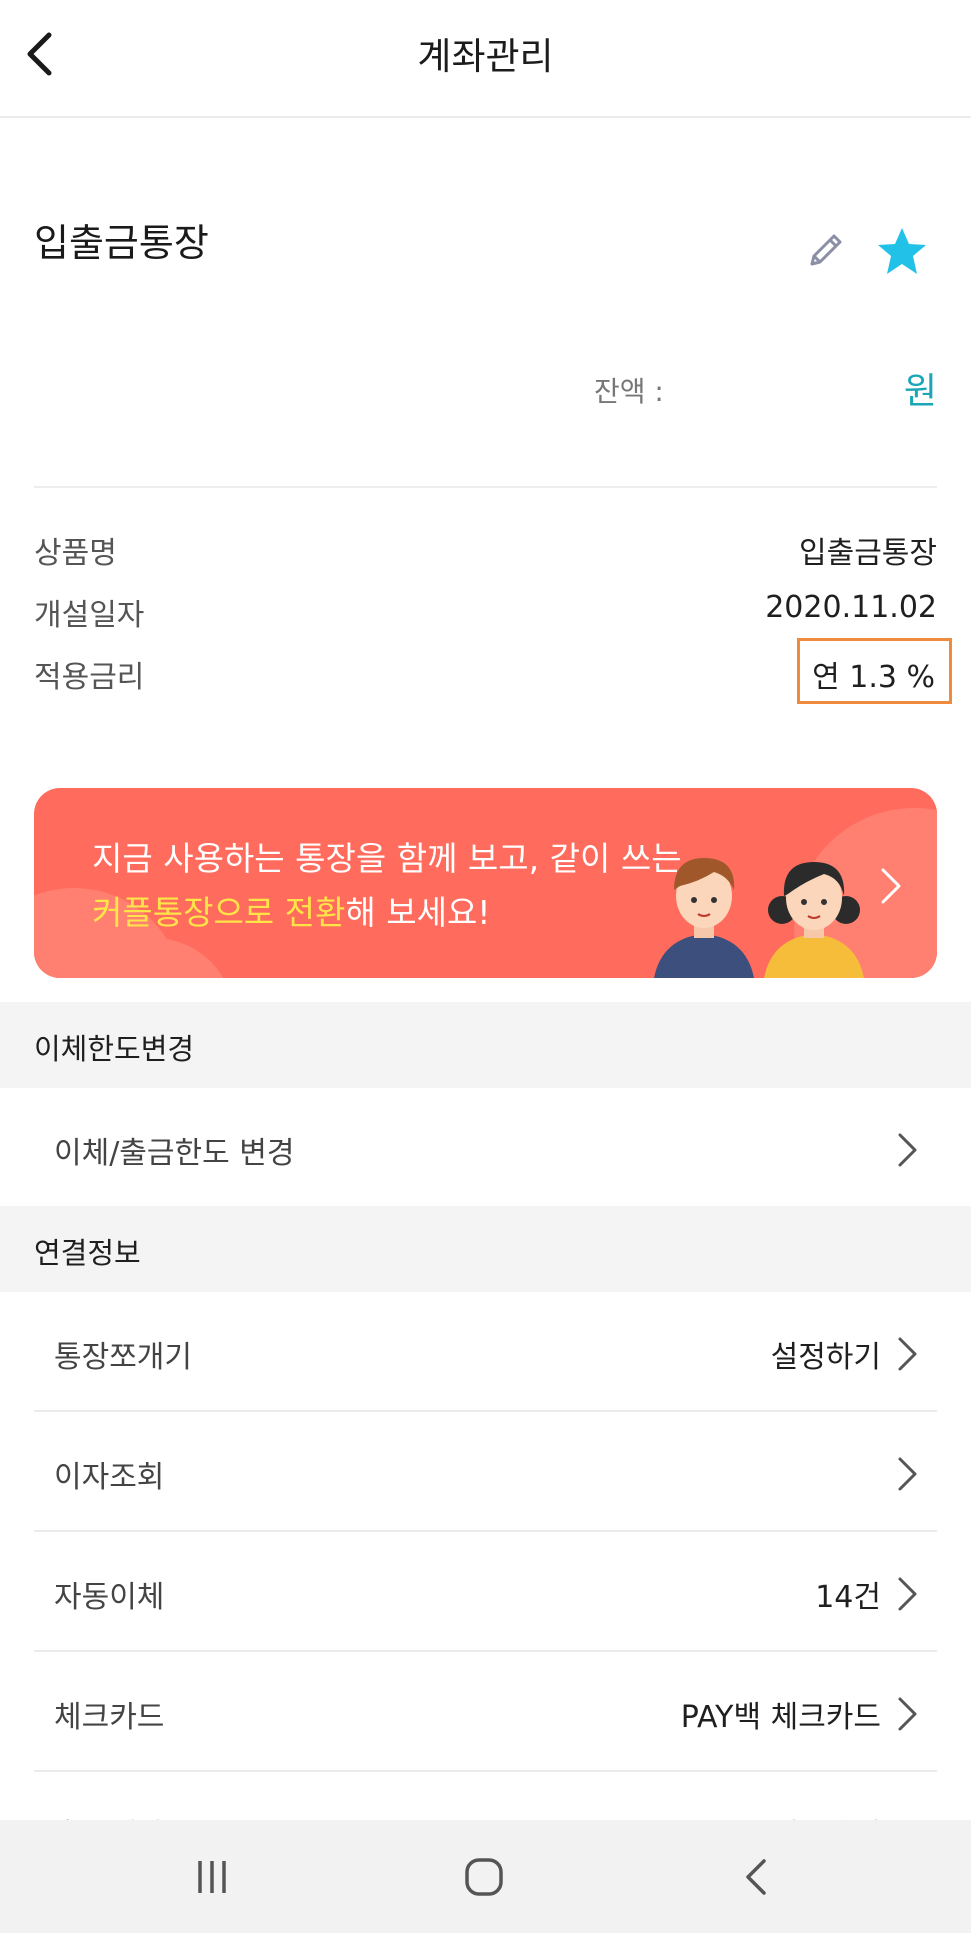  Describe the element at coordinates (87, 1253) in the screenshot. I see `section-title-linked: 연결정보` at that location.